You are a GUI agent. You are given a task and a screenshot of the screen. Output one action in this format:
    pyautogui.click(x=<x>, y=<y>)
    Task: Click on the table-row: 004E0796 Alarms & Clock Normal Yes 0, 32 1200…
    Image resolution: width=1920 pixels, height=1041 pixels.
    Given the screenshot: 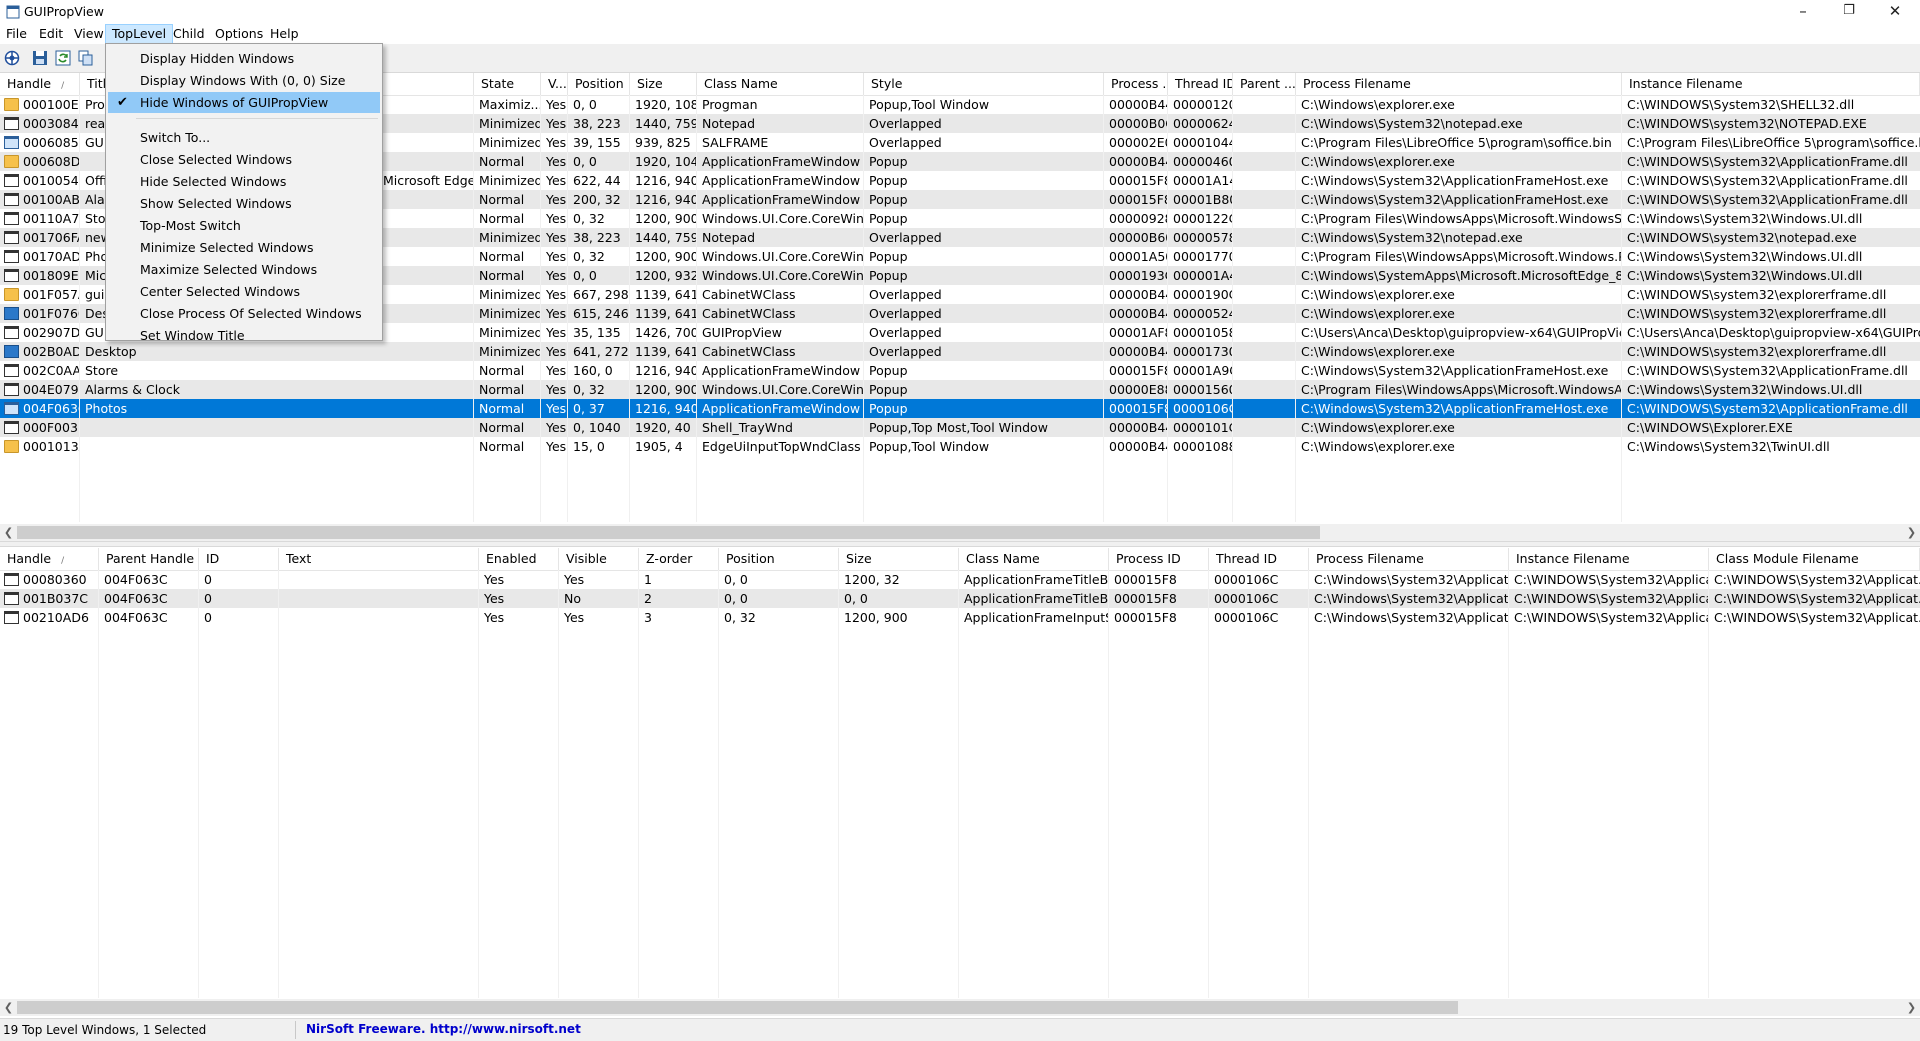 What is the action you would take?
    pyautogui.click(x=960, y=389)
    